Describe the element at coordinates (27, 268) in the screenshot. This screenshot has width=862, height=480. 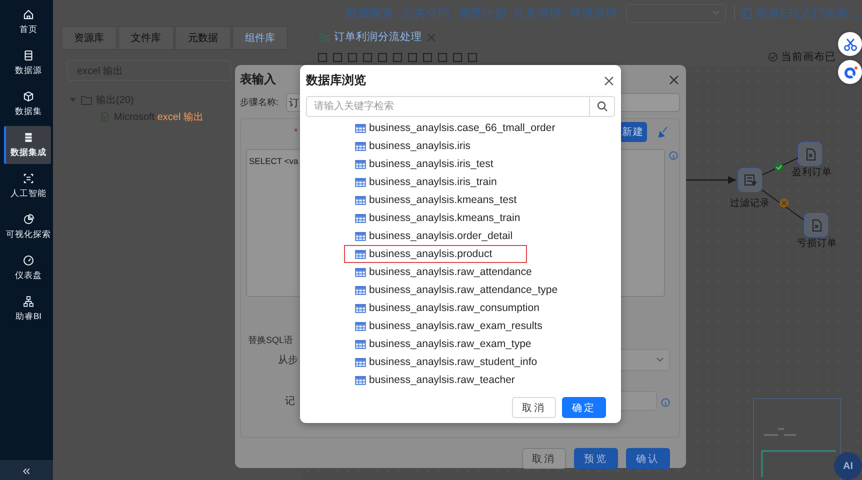
I see `sidebar-item: 仪表盘` at that location.